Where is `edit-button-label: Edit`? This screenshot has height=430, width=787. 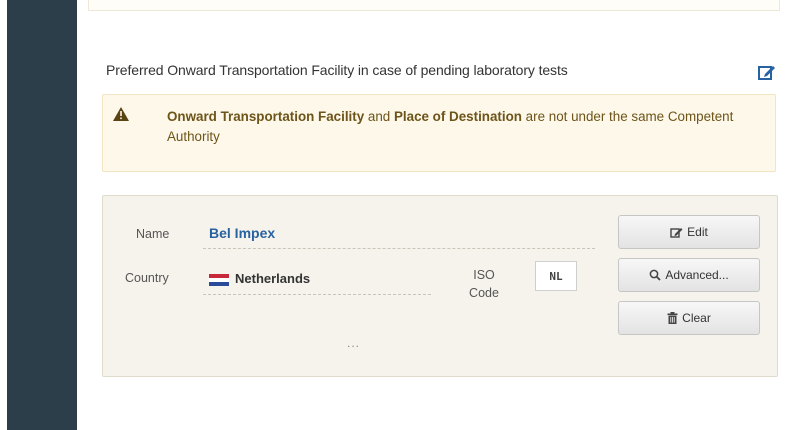
edit-button-label: Edit is located at coordinates (697, 232).